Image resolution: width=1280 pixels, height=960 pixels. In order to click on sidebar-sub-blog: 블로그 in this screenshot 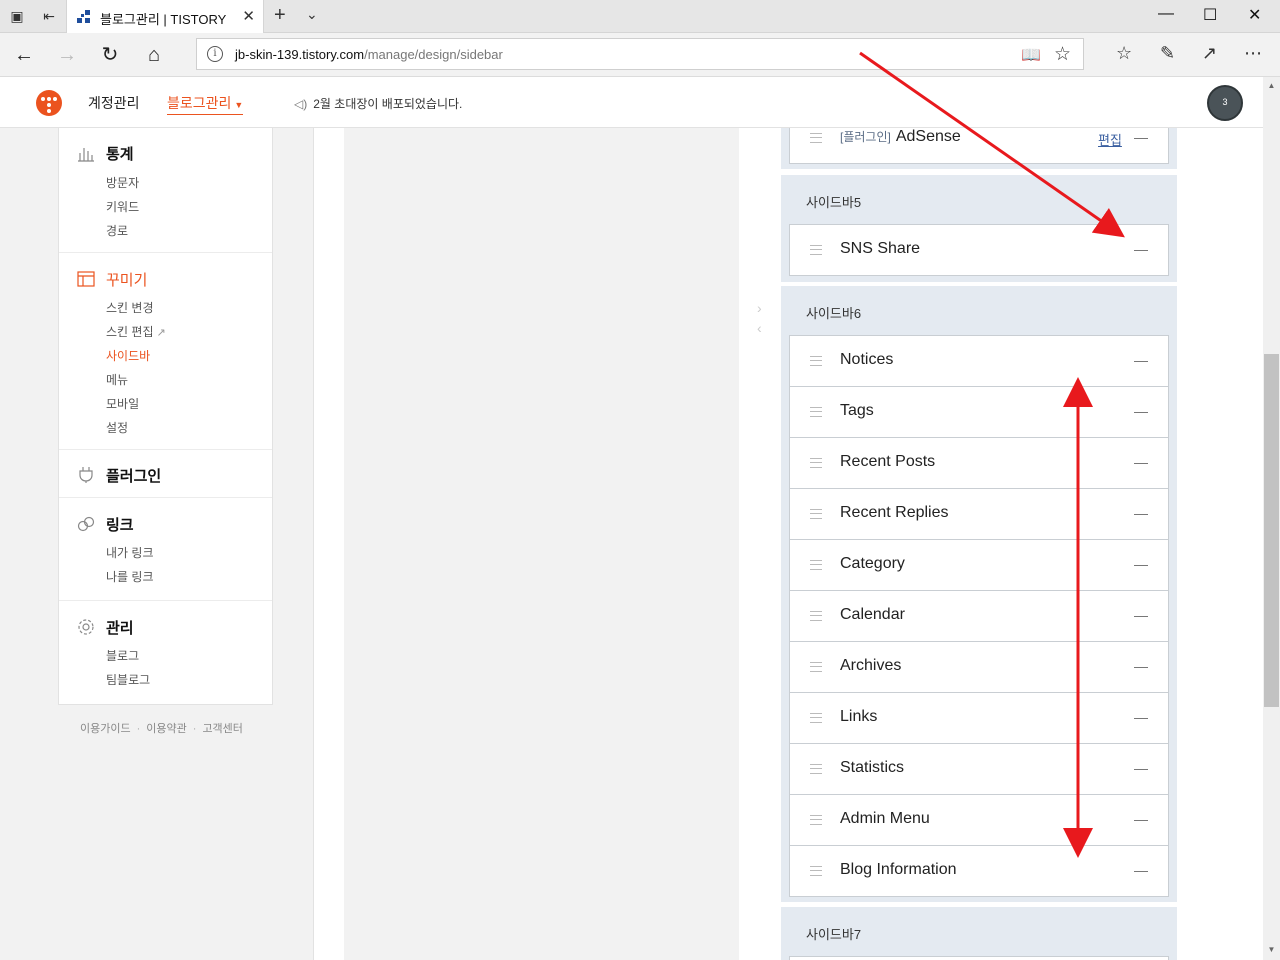, I will do `click(189, 656)`.